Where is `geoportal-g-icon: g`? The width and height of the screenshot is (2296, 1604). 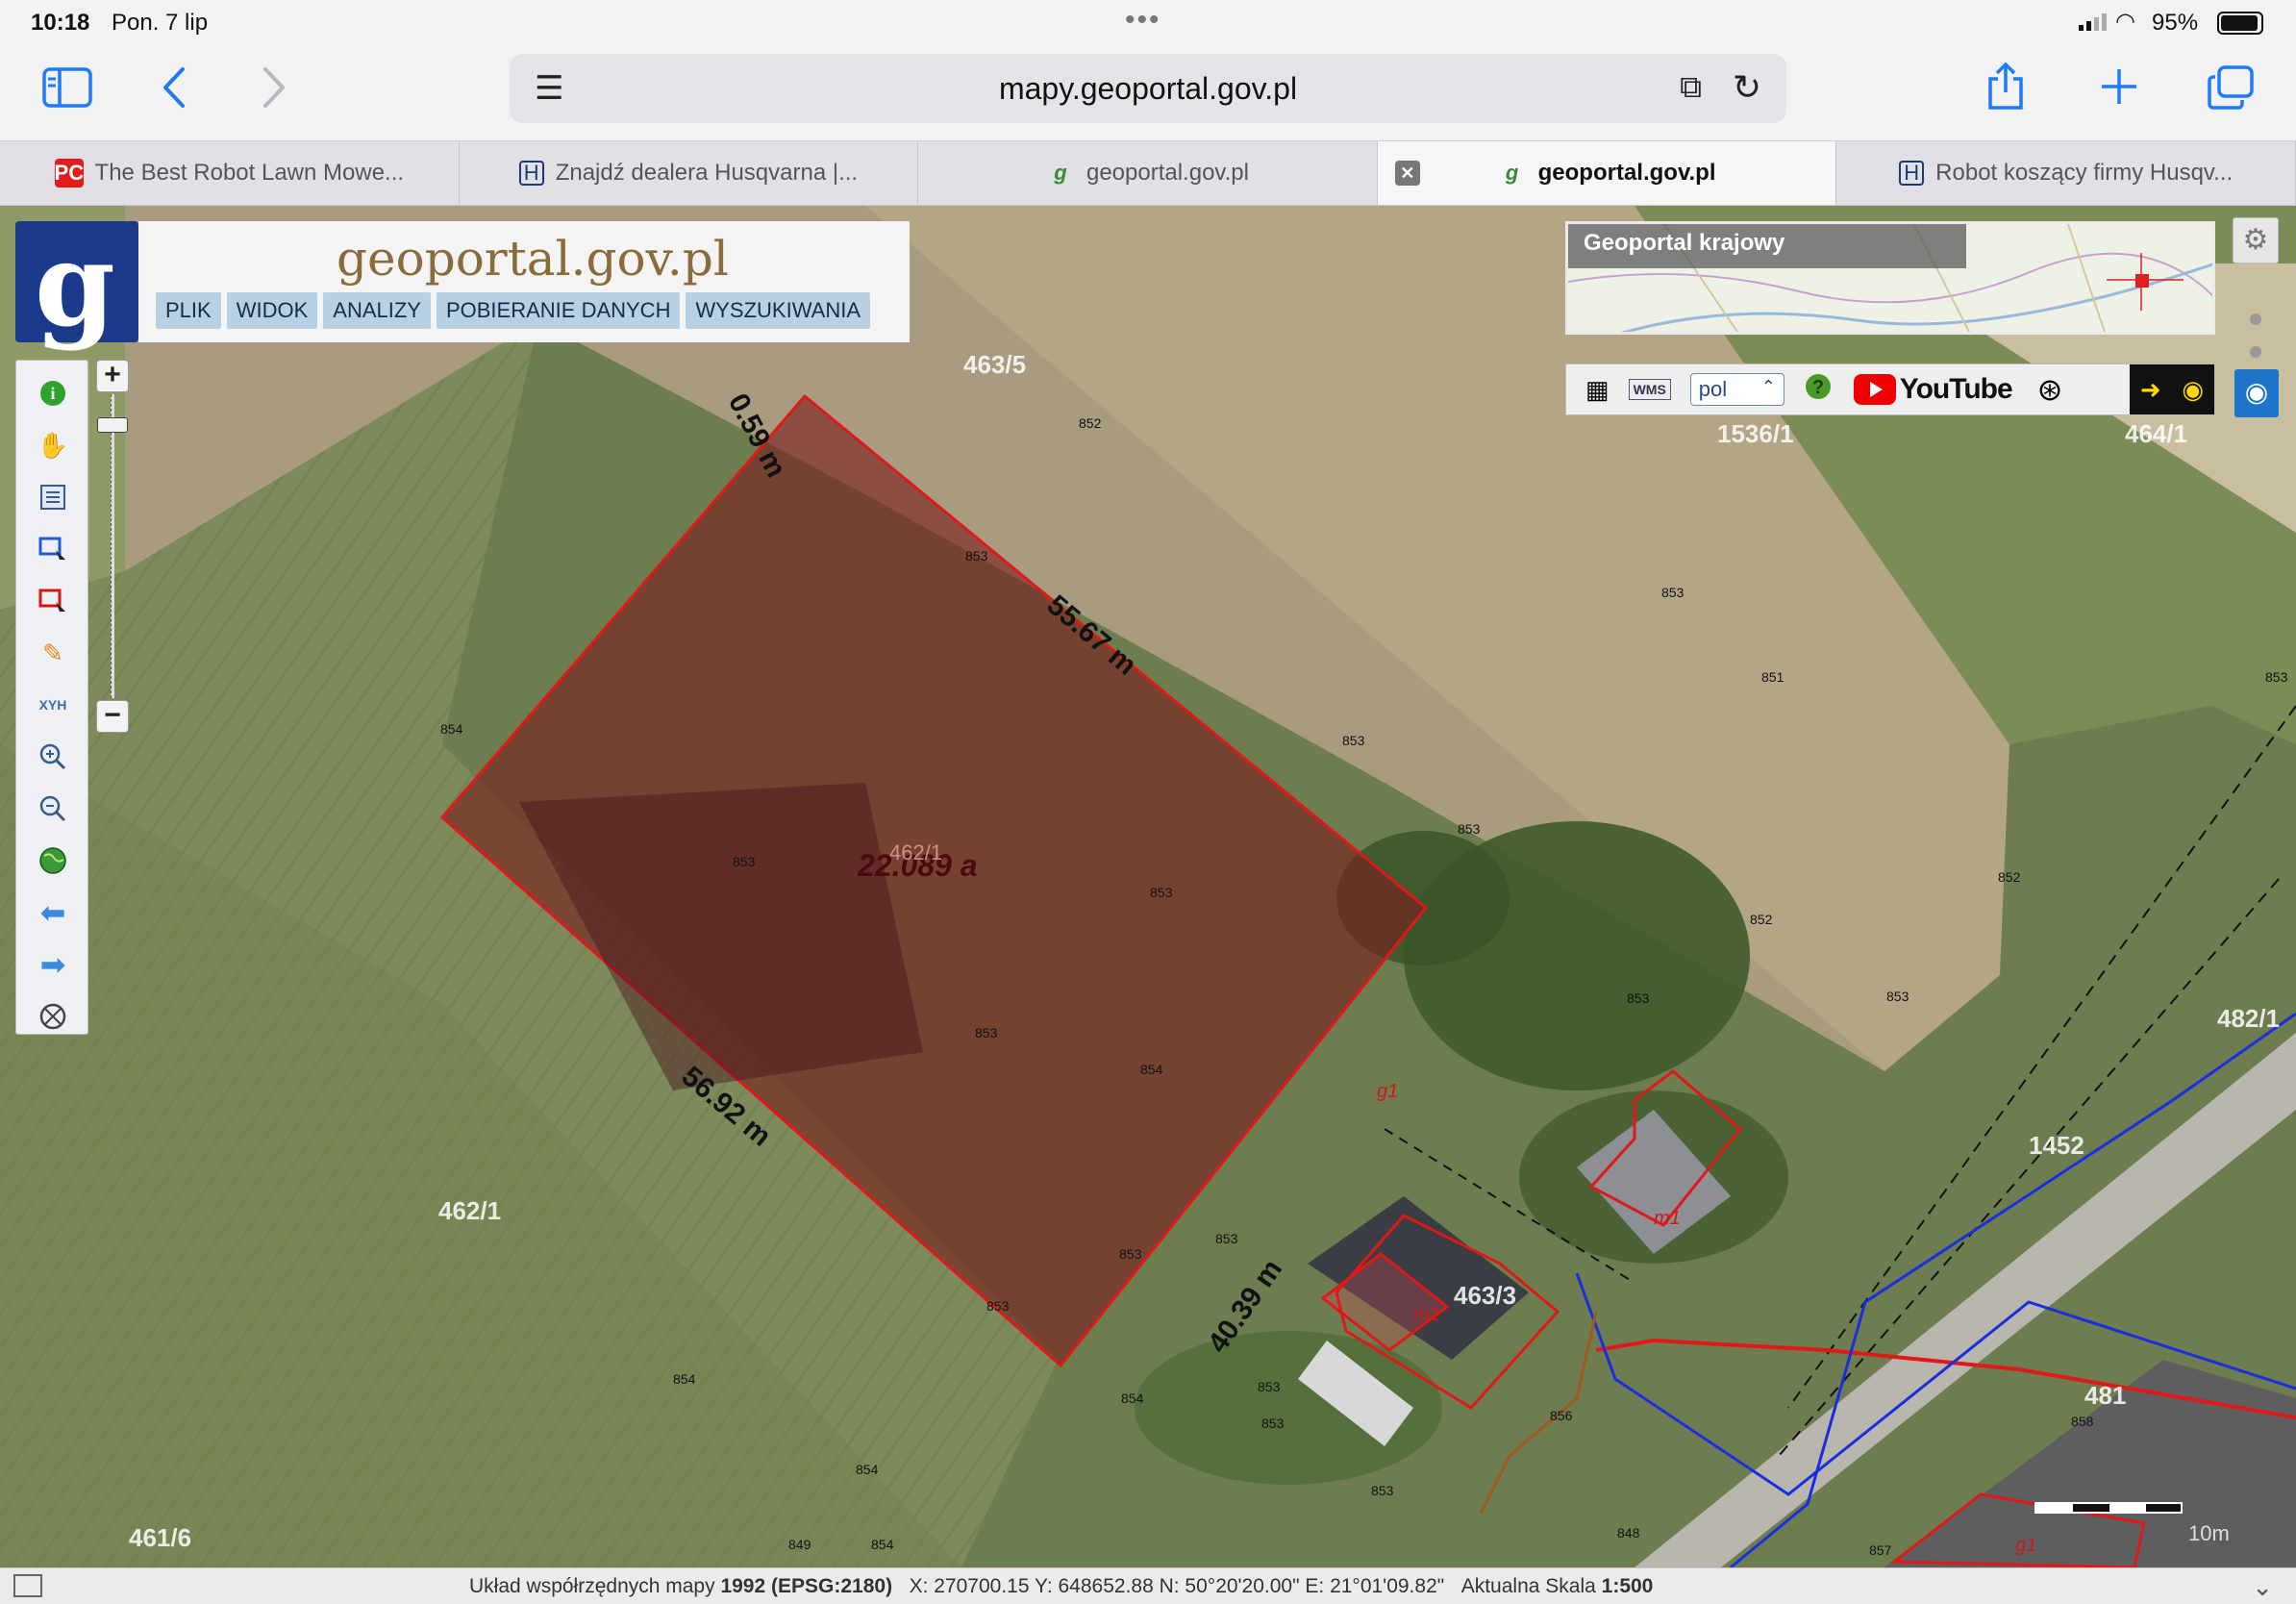
geoportal-g-icon: g is located at coordinates (75, 285).